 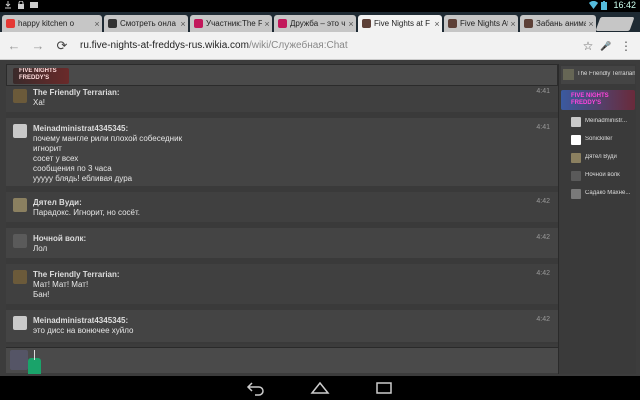 What do you see at coordinates (282, 99) in the screenshot?
I see `chat-message: The Friendly Terrarian: Ха! 4:41` at bounding box center [282, 99].